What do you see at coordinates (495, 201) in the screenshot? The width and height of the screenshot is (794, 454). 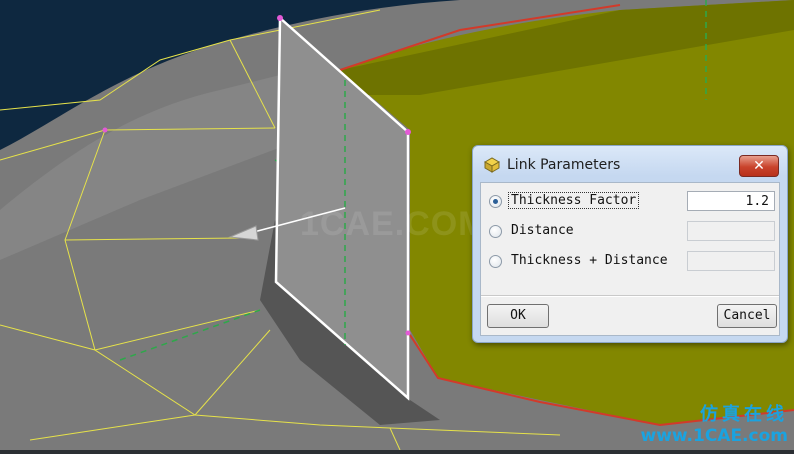 I see `radio-thickness-factor` at bounding box center [495, 201].